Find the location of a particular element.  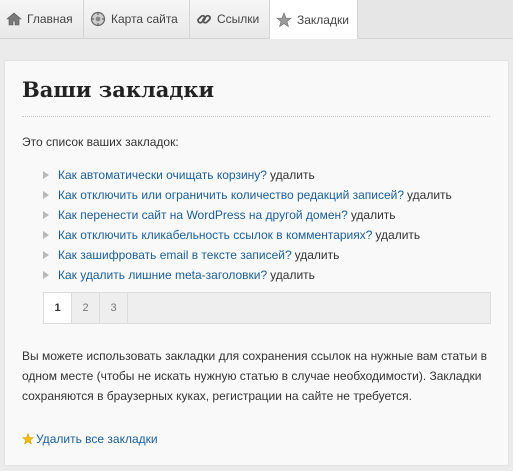

tab-home: Главная is located at coordinates (42, 19).